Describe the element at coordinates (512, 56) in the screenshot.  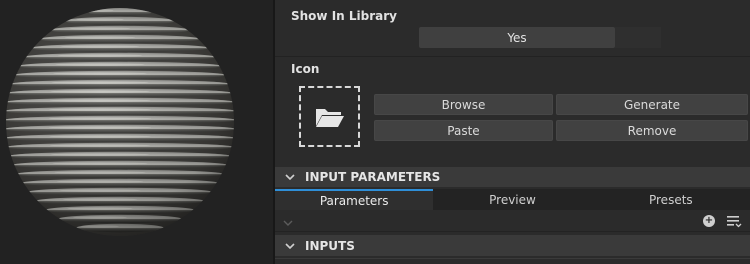
I see `section-separator` at that location.